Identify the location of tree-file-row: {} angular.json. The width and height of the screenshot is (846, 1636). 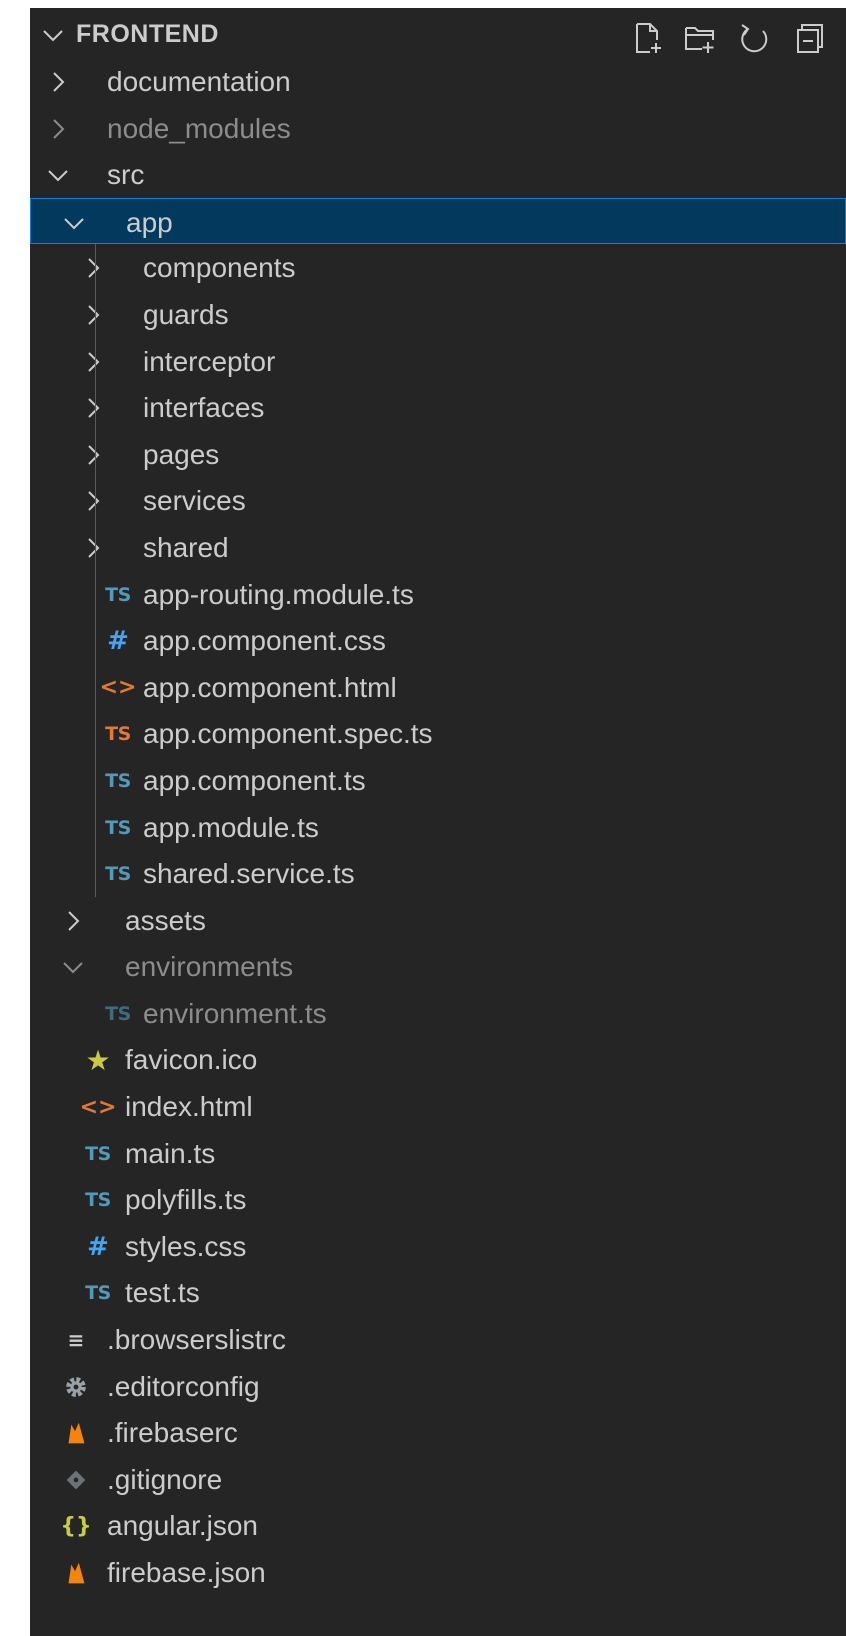
(438, 1525).